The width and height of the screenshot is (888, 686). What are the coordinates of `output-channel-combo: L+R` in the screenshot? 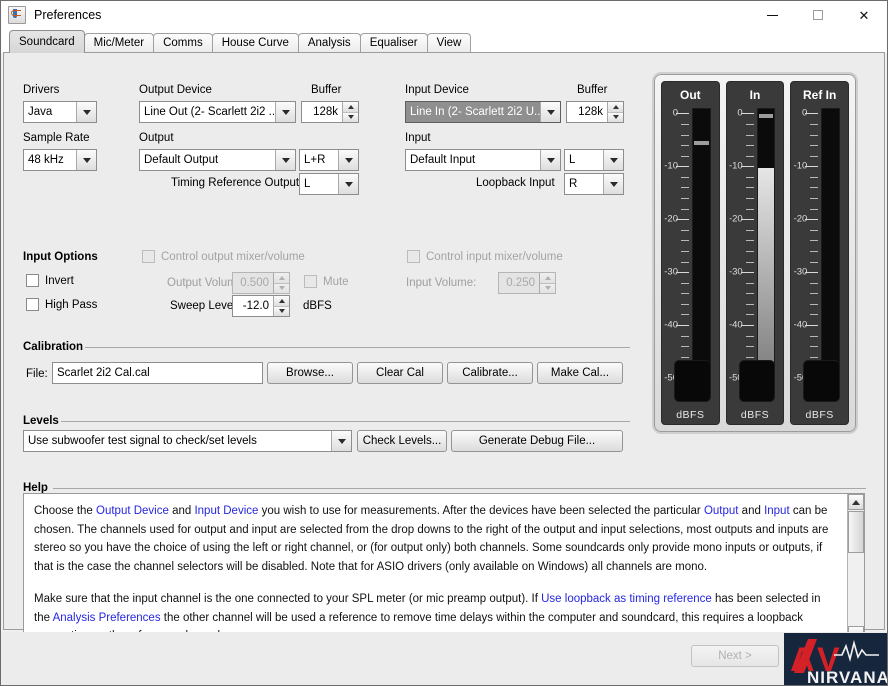 It's located at (329, 160).